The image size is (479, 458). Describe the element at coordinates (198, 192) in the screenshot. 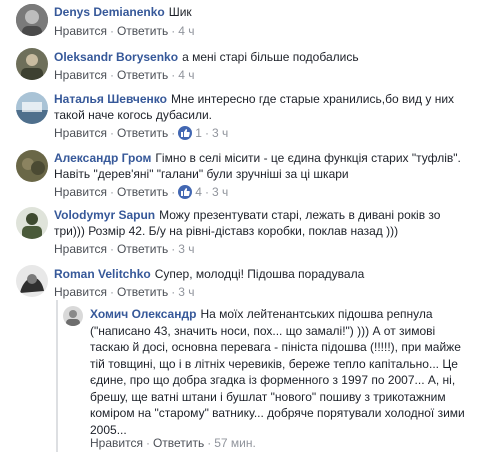

I see `reaction-count: 4` at that location.